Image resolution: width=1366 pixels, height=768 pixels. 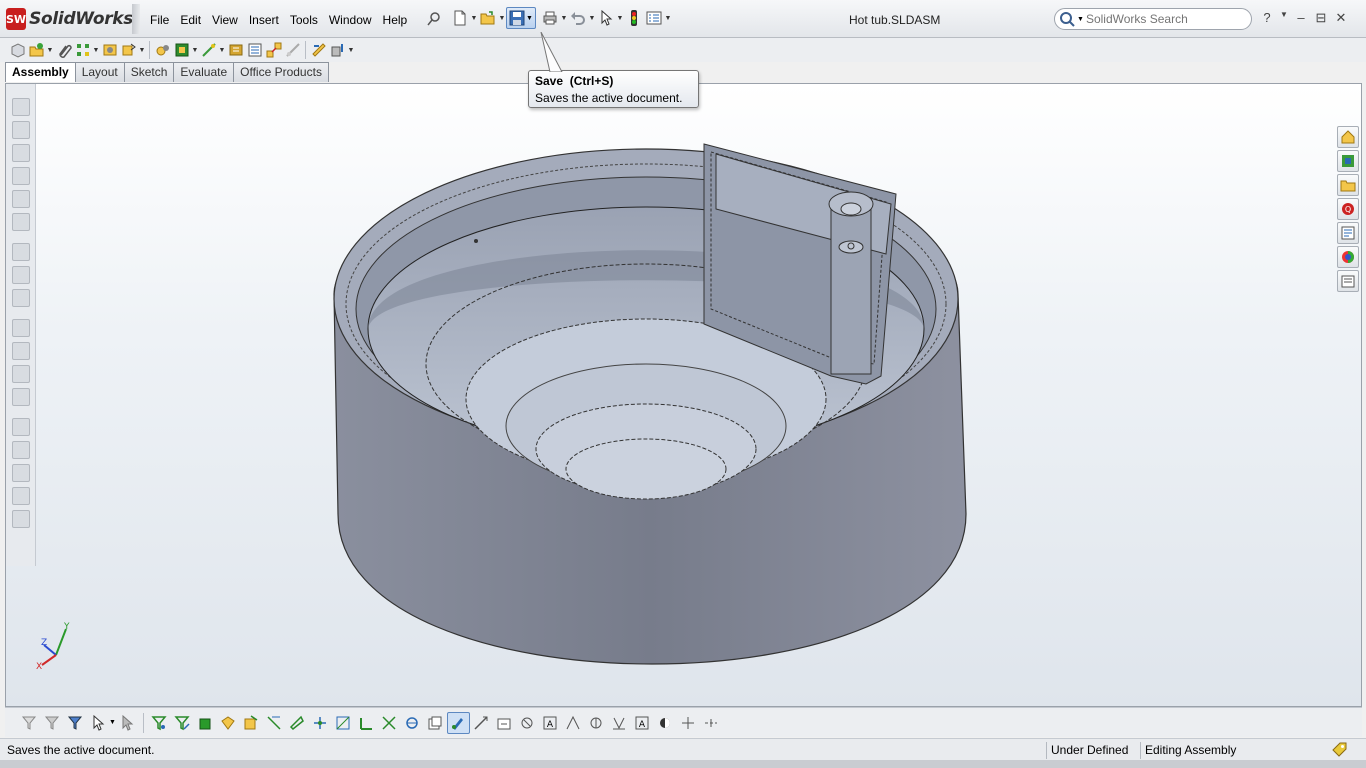 I want to click on display-style-dropdown: ▼, so click(x=730, y=86).